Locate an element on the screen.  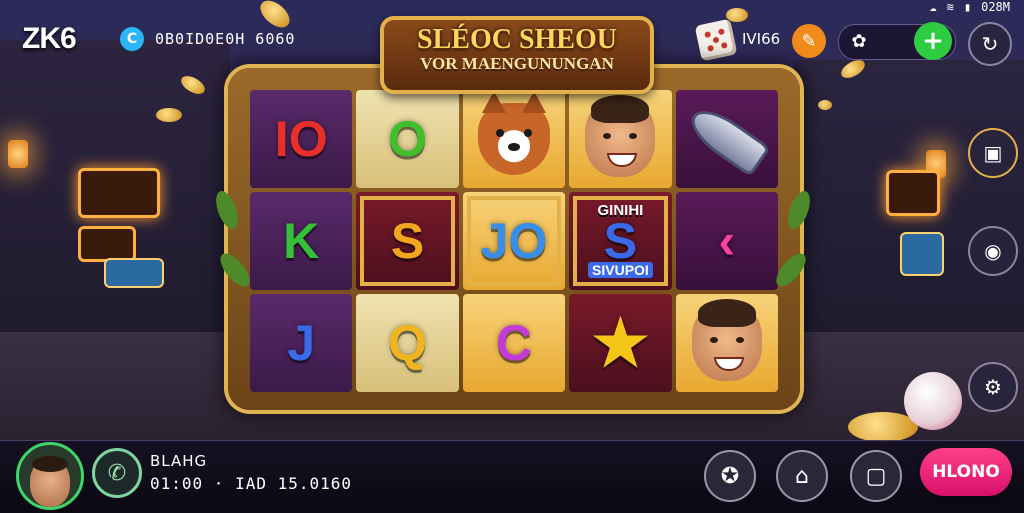
reel-symbol: ★ is located at coordinates (620, 343).